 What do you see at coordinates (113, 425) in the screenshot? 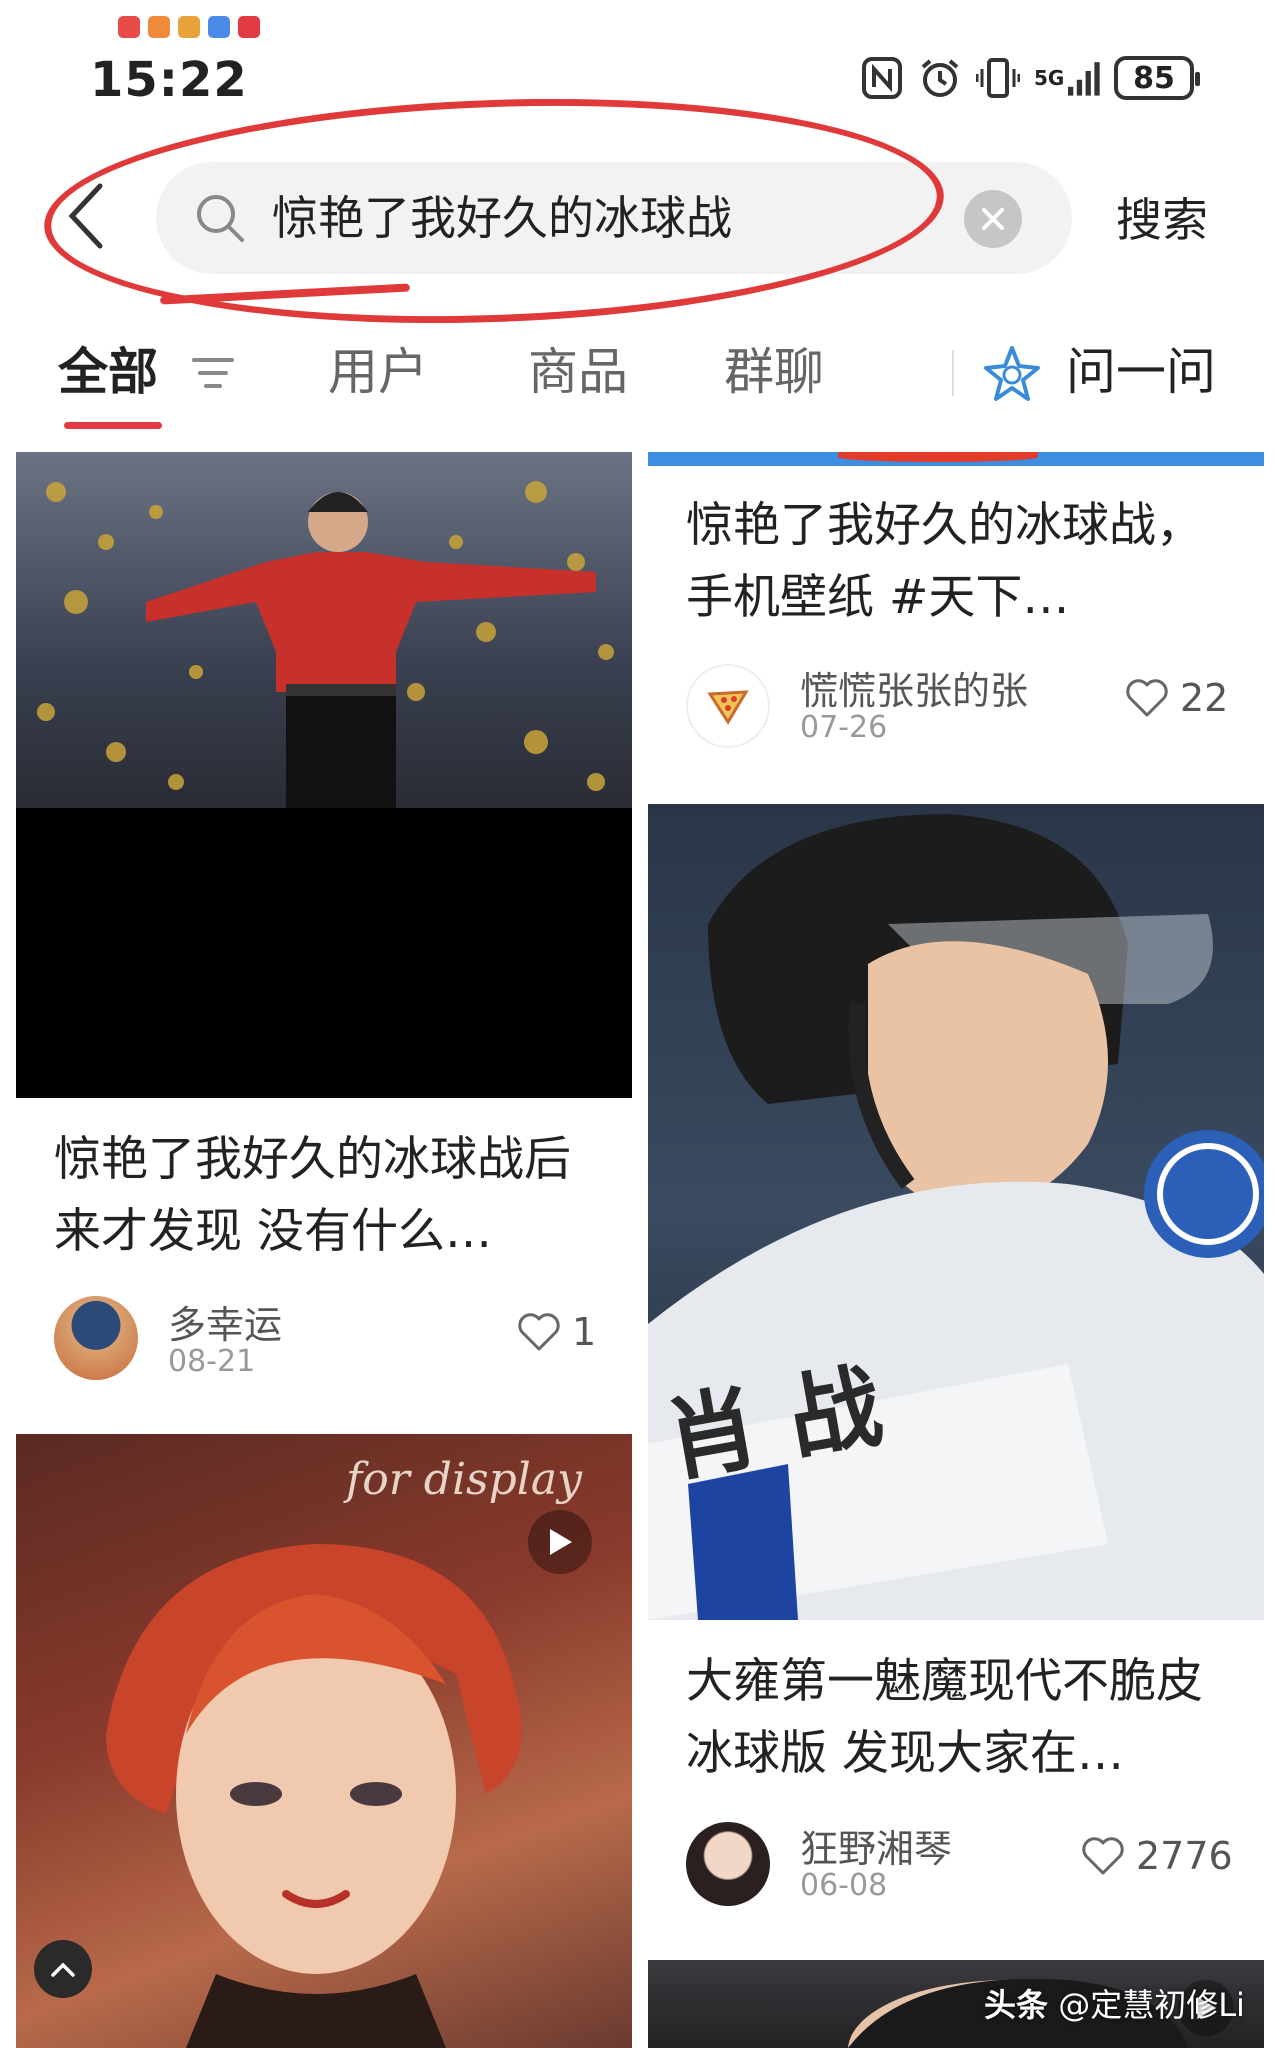
I see `active-tab-indicator` at bounding box center [113, 425].